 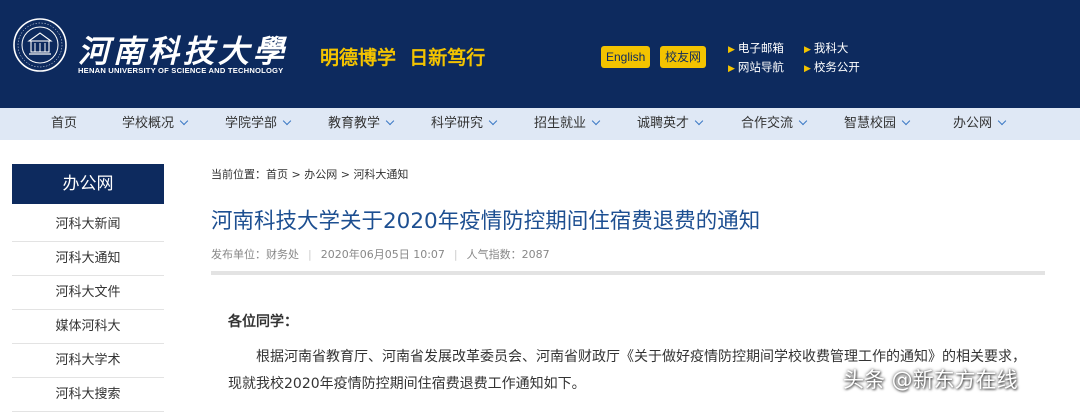 What do you see at coordinates (508, 254) in the screenshot?
I see `article-views: 人气指数：2087` at bounding box center [508, 254].